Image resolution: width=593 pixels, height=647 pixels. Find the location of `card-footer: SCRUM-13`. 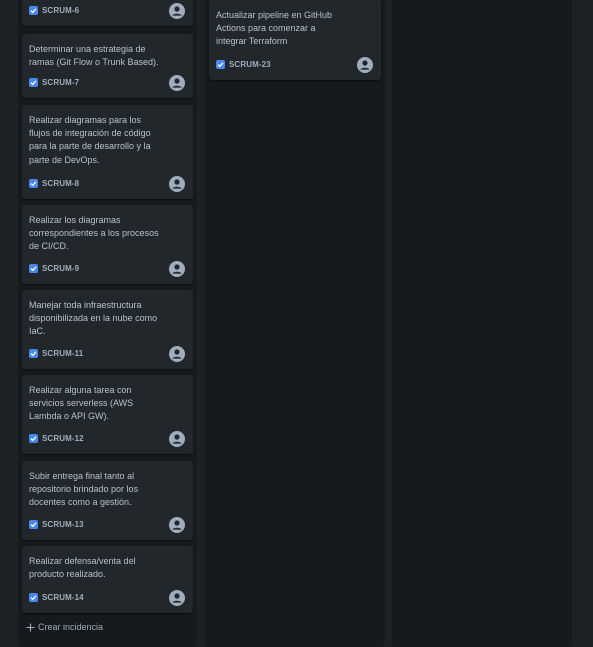

card-footer: SCRUM-13 is located at coordinates (107, 525).